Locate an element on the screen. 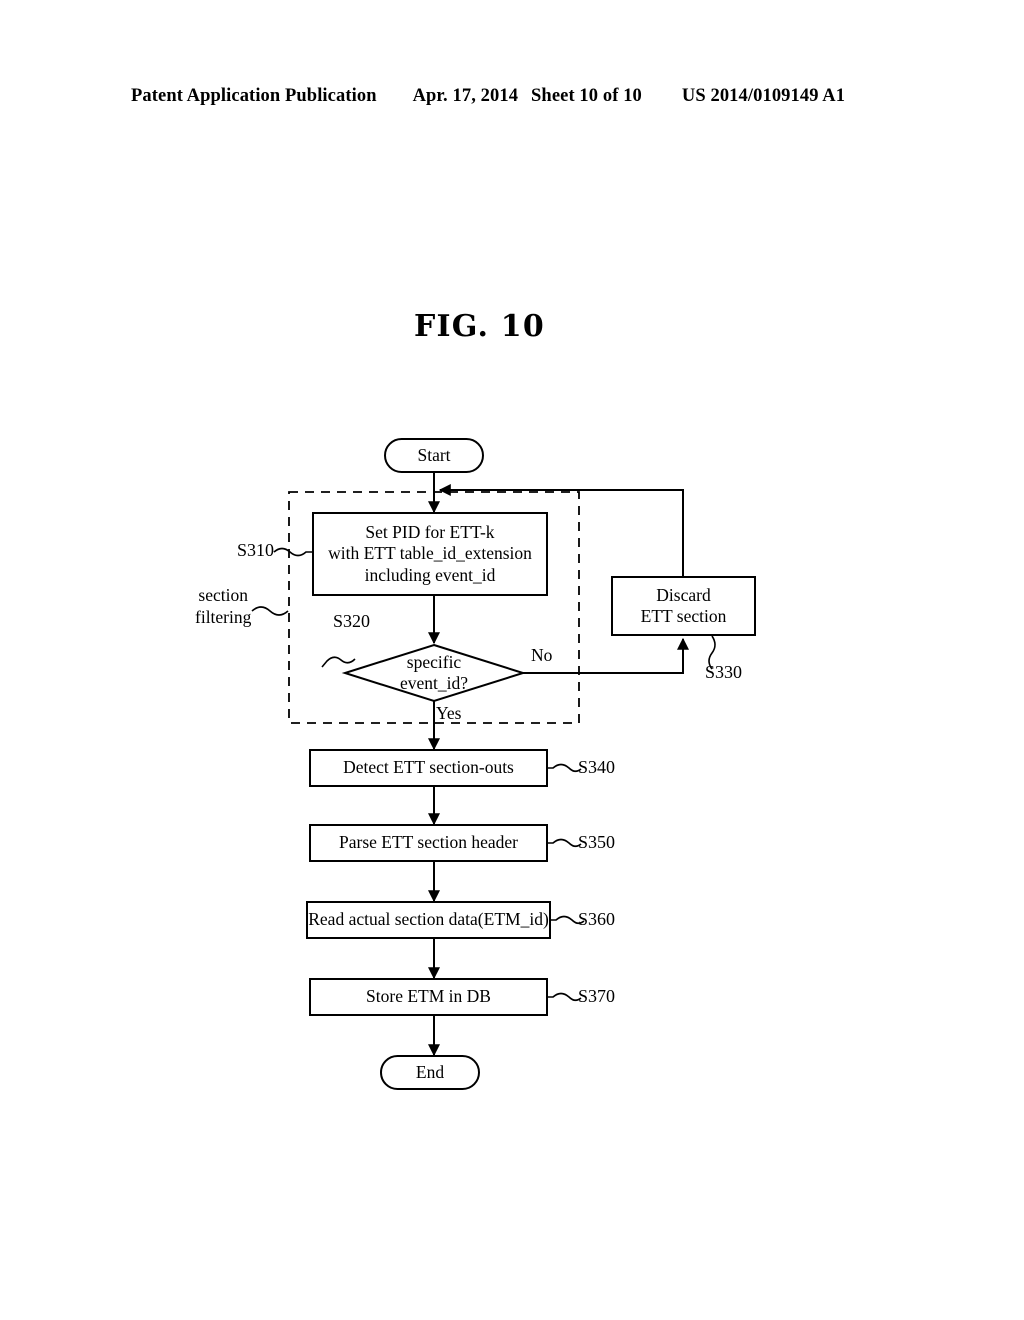 The image size is (1024, 1320). leader-s340 is located at coordinates (564, 768).